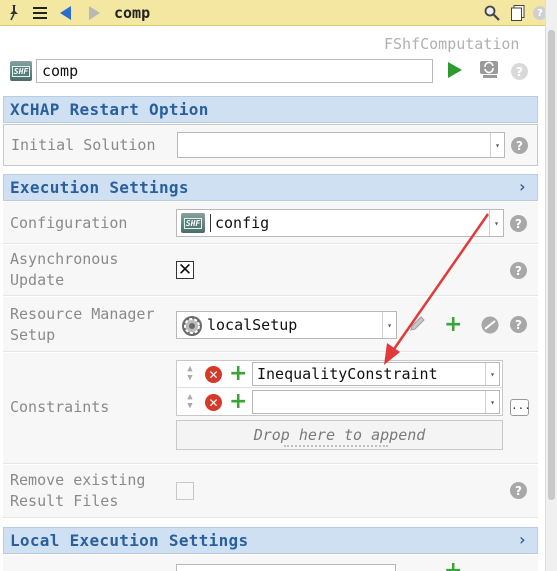  I want to click on section-local-execution-settings: Local Execution Settings ›, so click(270, 540).